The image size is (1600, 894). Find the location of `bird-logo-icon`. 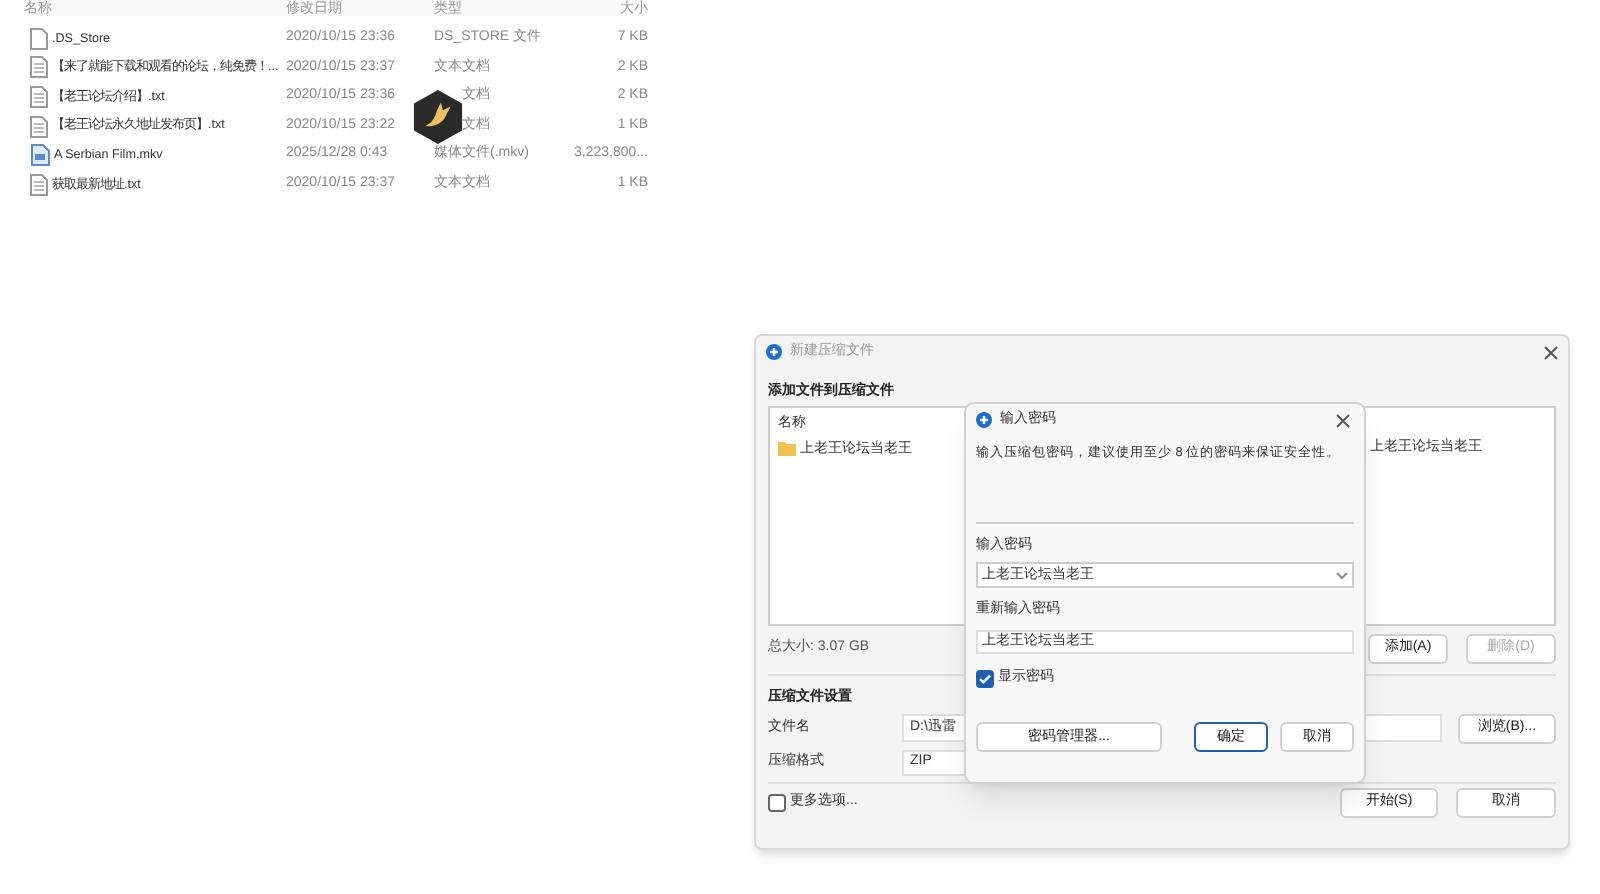

bird-logo-icon is located at coordinates (438, 117).